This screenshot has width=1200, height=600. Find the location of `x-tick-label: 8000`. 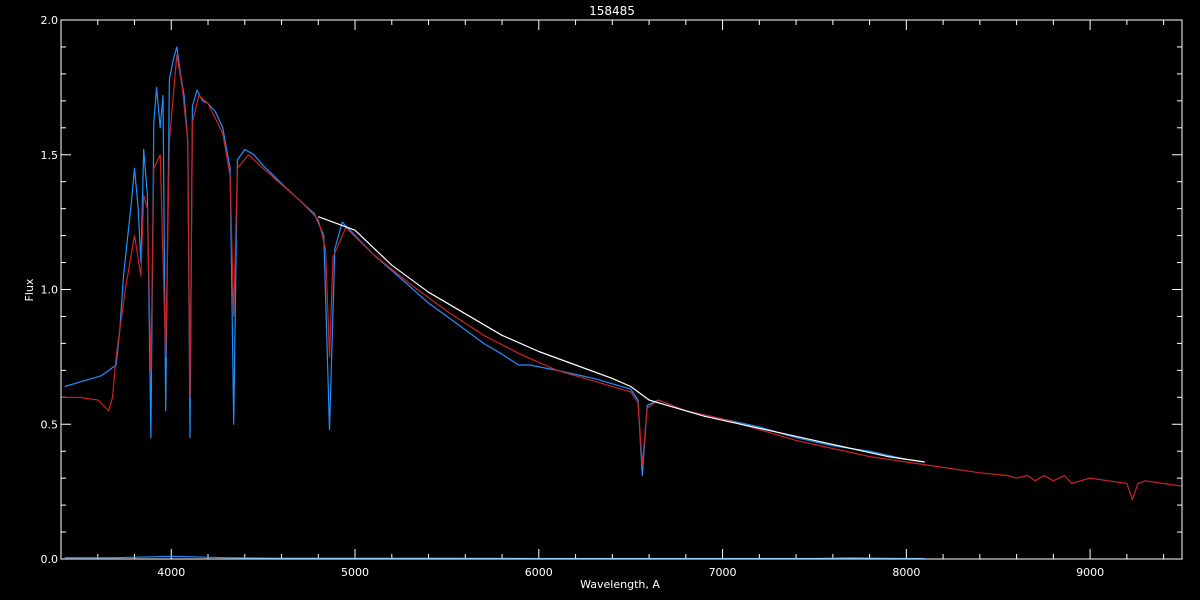

x-tick-label: 8000 is located at coordinates (906, 572).